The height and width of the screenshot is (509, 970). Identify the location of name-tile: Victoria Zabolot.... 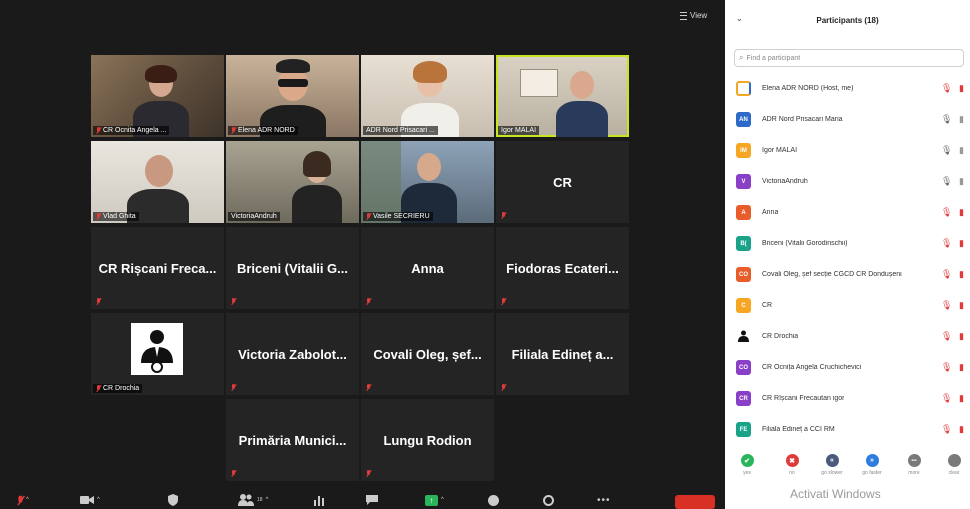
(292, 354).